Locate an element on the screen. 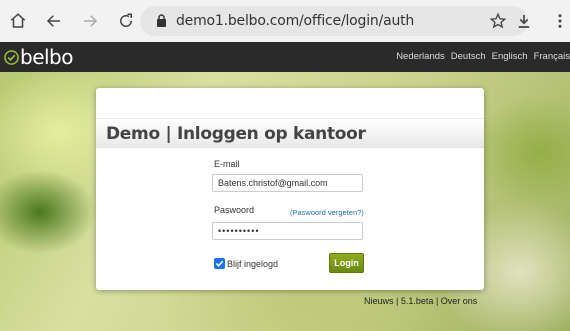 The image size is (570, 331). page-title: Demo | Inloggen op kantoor is located at coordinates (236, 134).